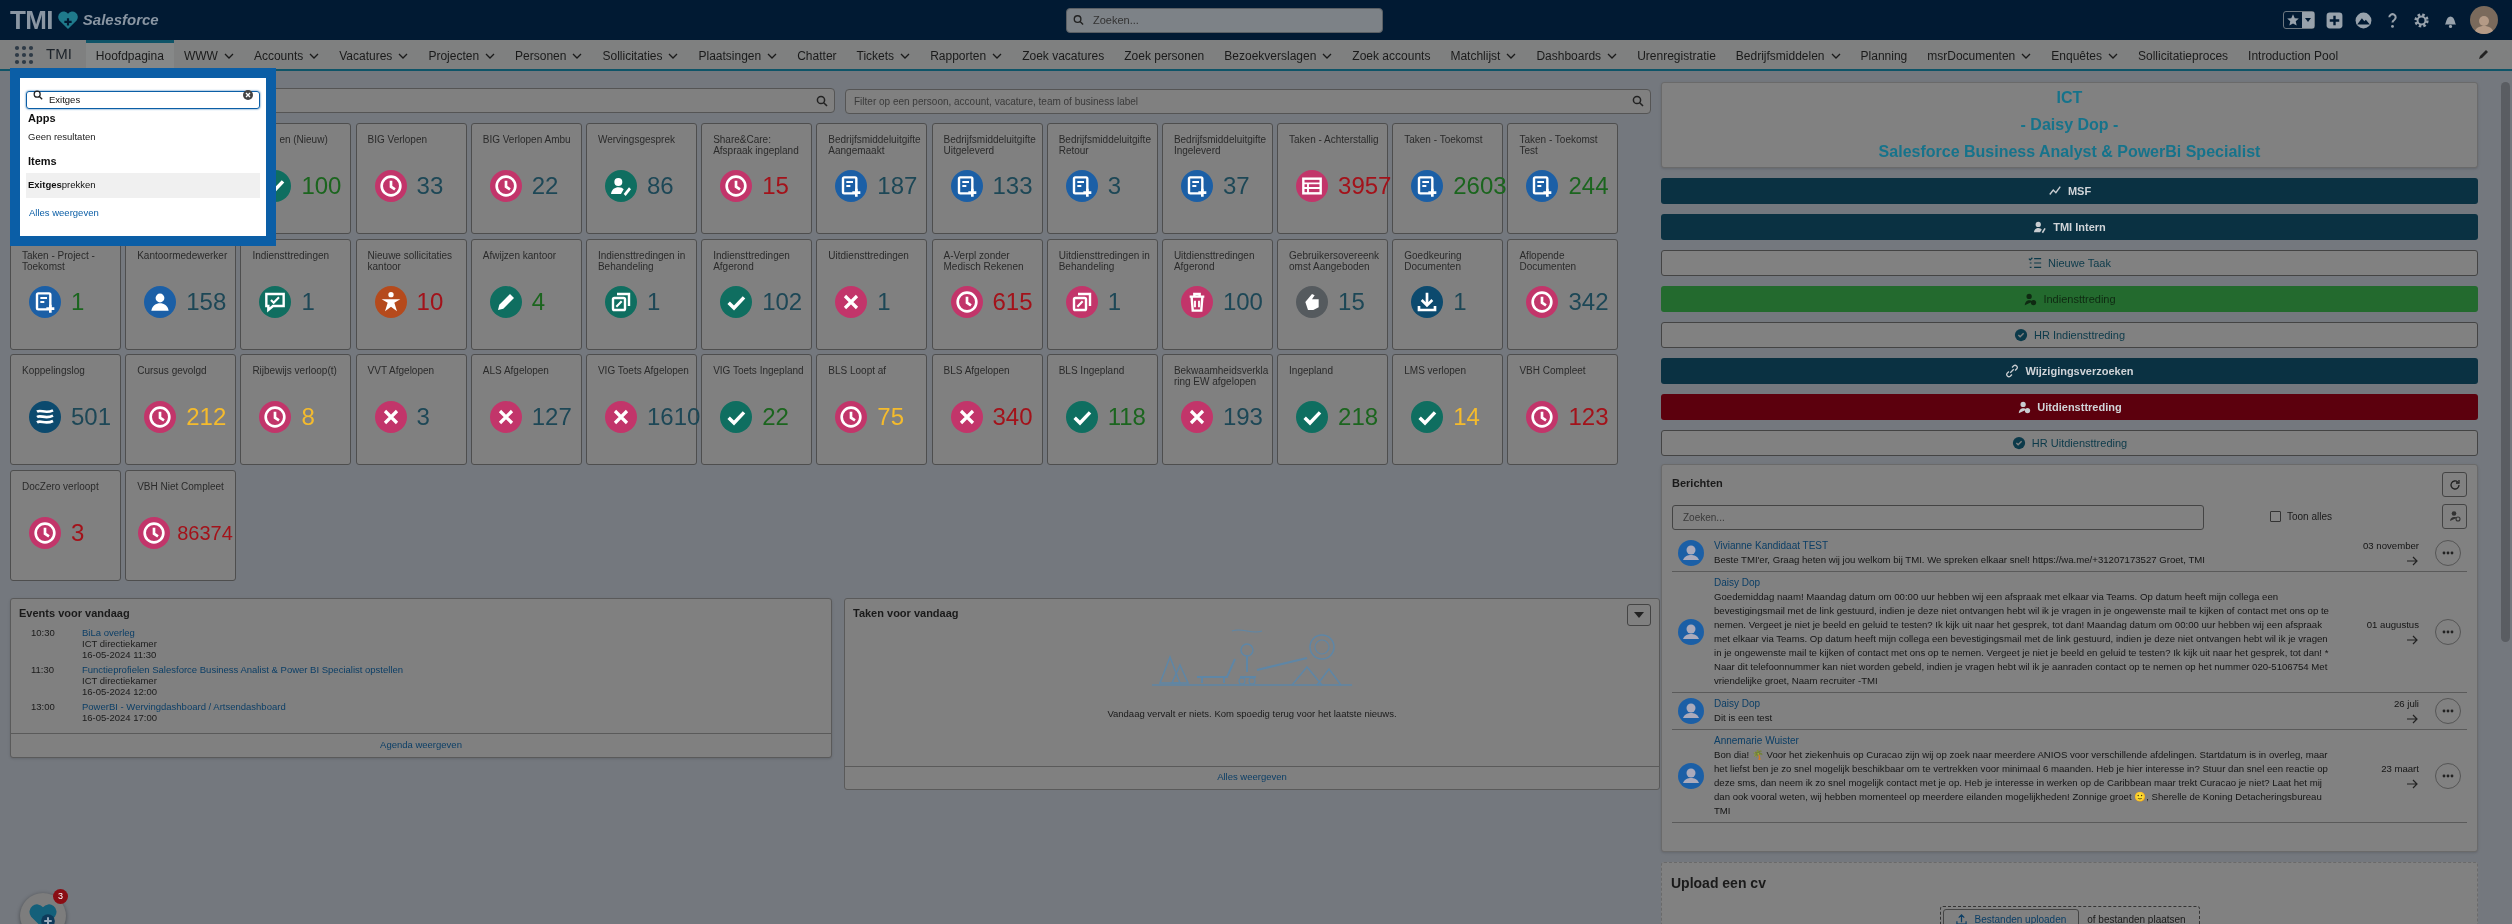  I want to click on edit-nav-button, so click(2484, 54).